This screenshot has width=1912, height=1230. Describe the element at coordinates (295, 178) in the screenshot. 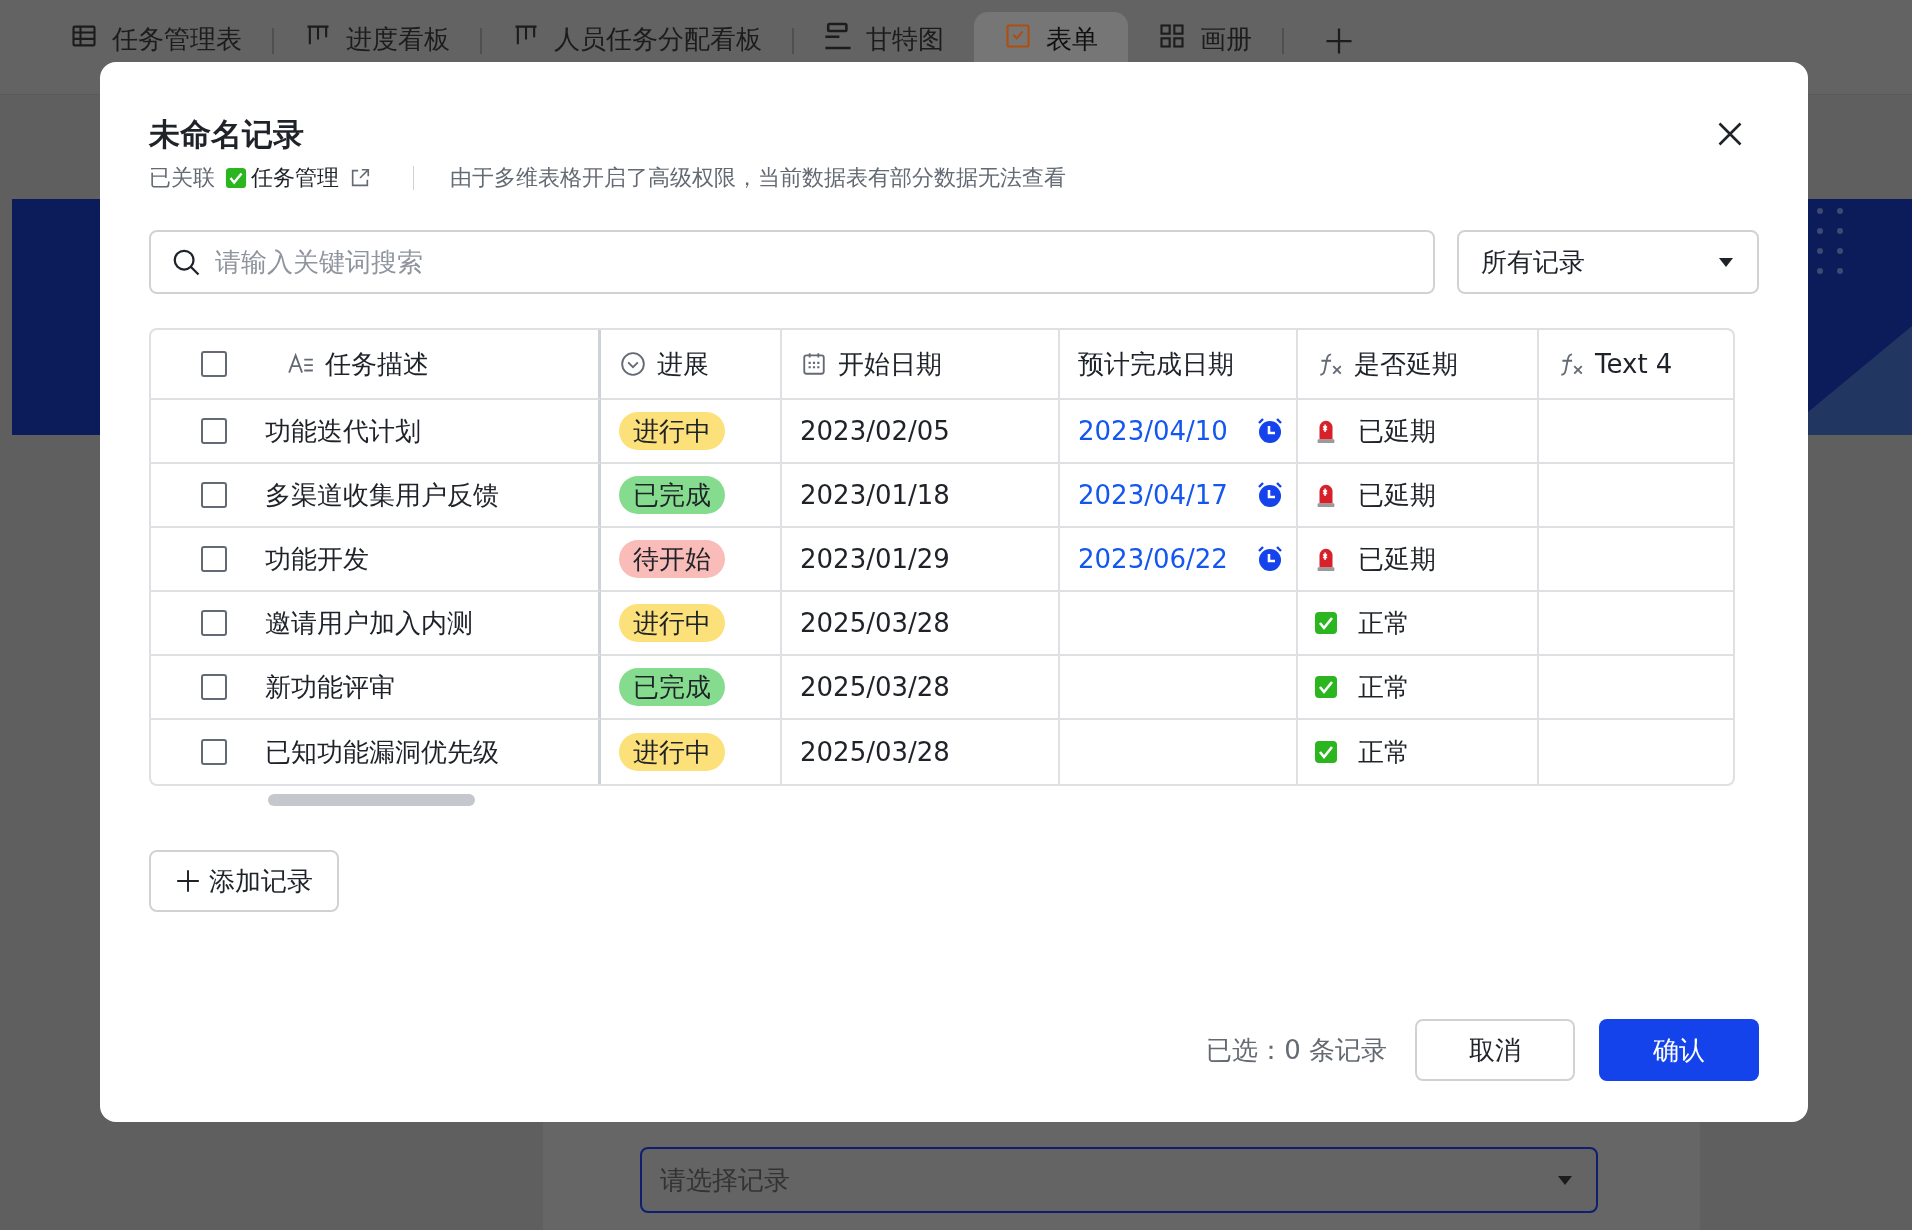

I see `linked-table-link: 任务管理` at that location.